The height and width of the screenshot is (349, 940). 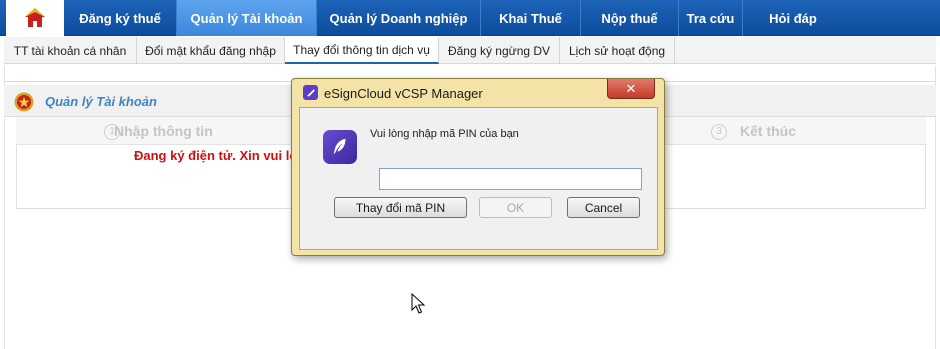 I want to click on warning-message: Đang ký điện tử. Xin vui lòng, so click(x=214, y=155).